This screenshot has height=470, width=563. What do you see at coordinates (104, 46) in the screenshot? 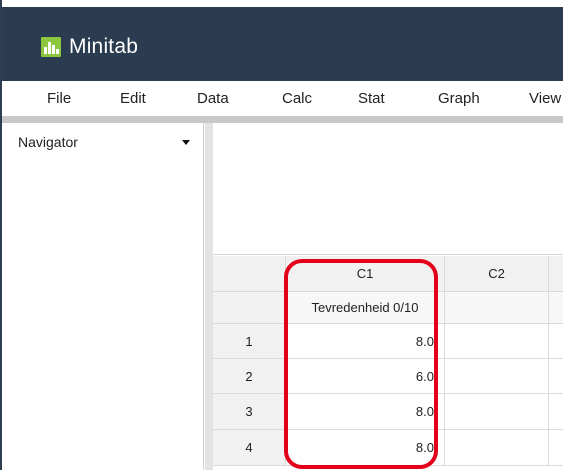
I see `app-title: Minitab` at bounding box center [104, 46].